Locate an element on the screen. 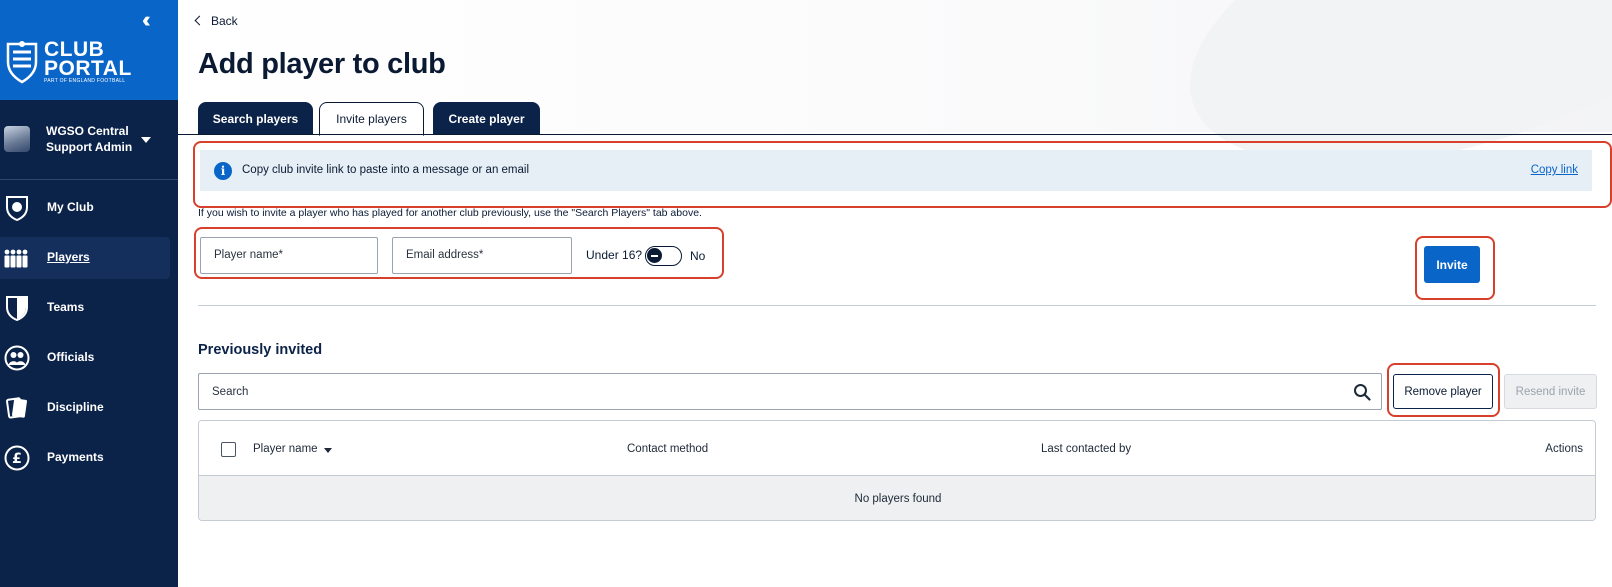 The height and width of the screenshot is (587, 1612). email-placeholder: Email address* is located at coordinates (445, 255).